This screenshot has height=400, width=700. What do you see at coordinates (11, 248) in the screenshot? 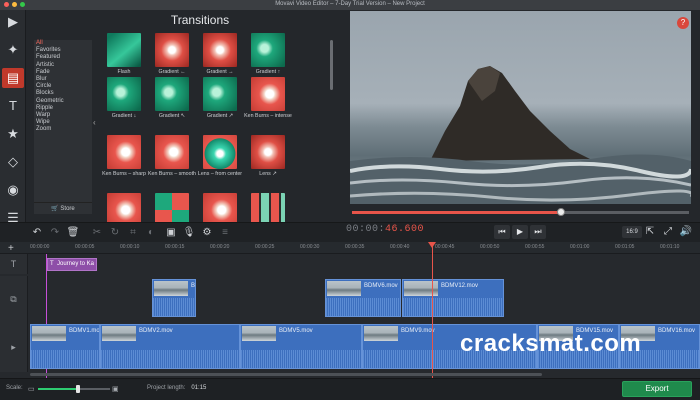
I see `add-track-icon: +` at bounding box center [11, 248].